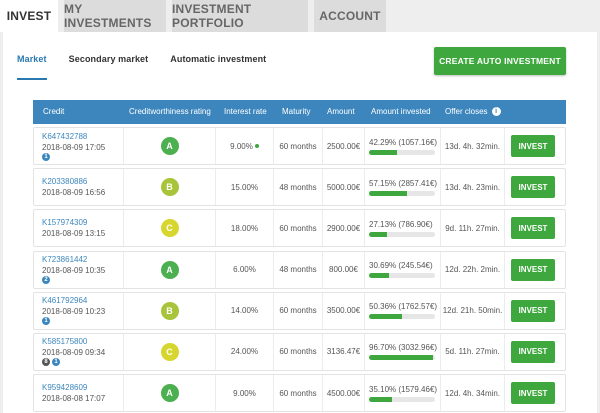 This screenshot has width=600, height=413. I want to click on credit-date: 2018-08-09 17:05, so click(74, 147).